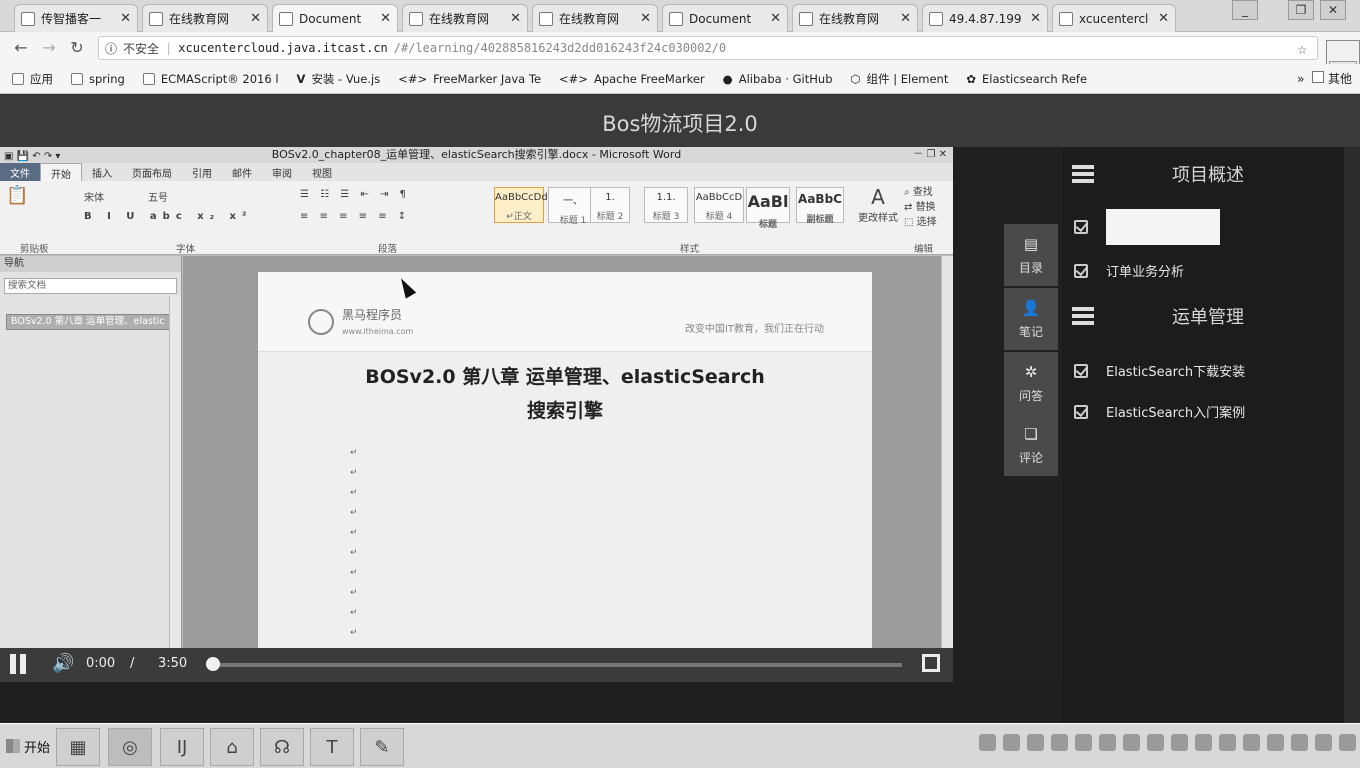  I want to click on word-tab-layout: 页面布局, so click(152, 174).